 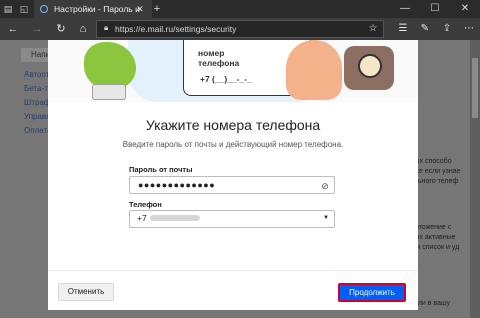 What do you see at coordinates (435, 9) in the screenshot?
I see `maximize-button: ☐` at bounding box center [435, 9].